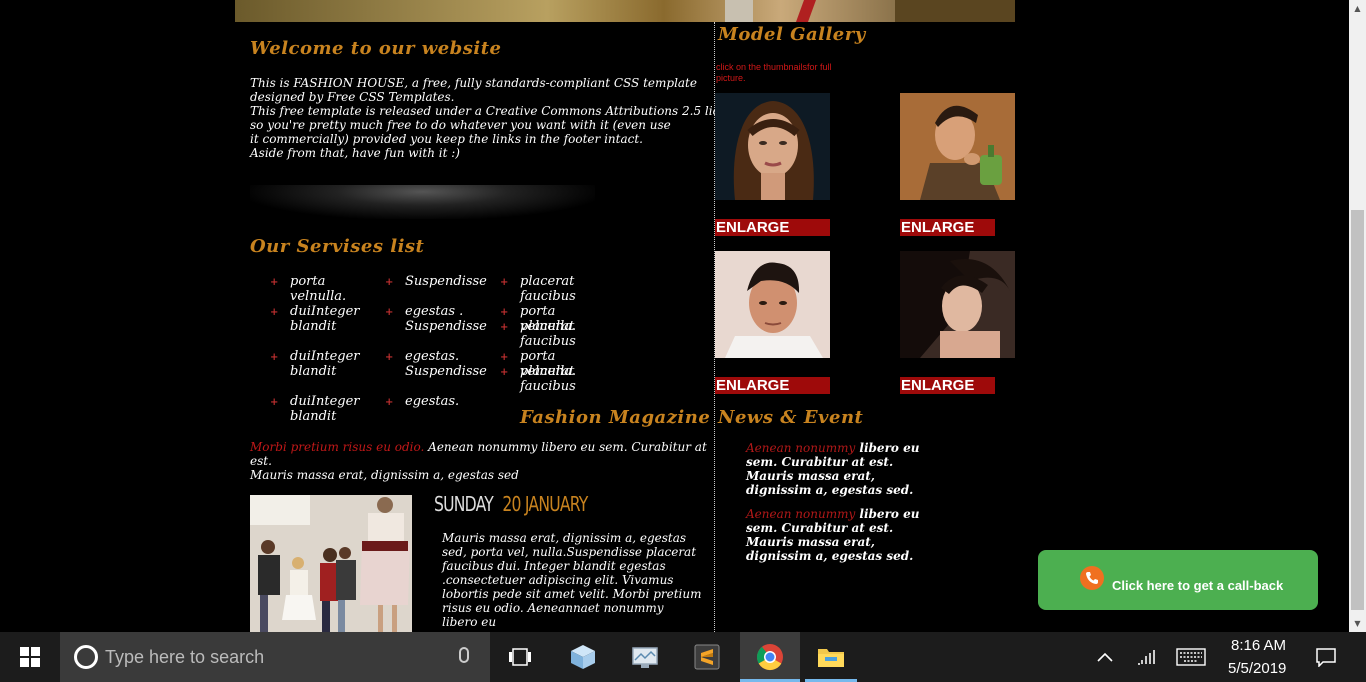 The width and height of the screenshot is (1366, 682). I want to click on list-item: egestas. Suspendisse, so click(436, 371).